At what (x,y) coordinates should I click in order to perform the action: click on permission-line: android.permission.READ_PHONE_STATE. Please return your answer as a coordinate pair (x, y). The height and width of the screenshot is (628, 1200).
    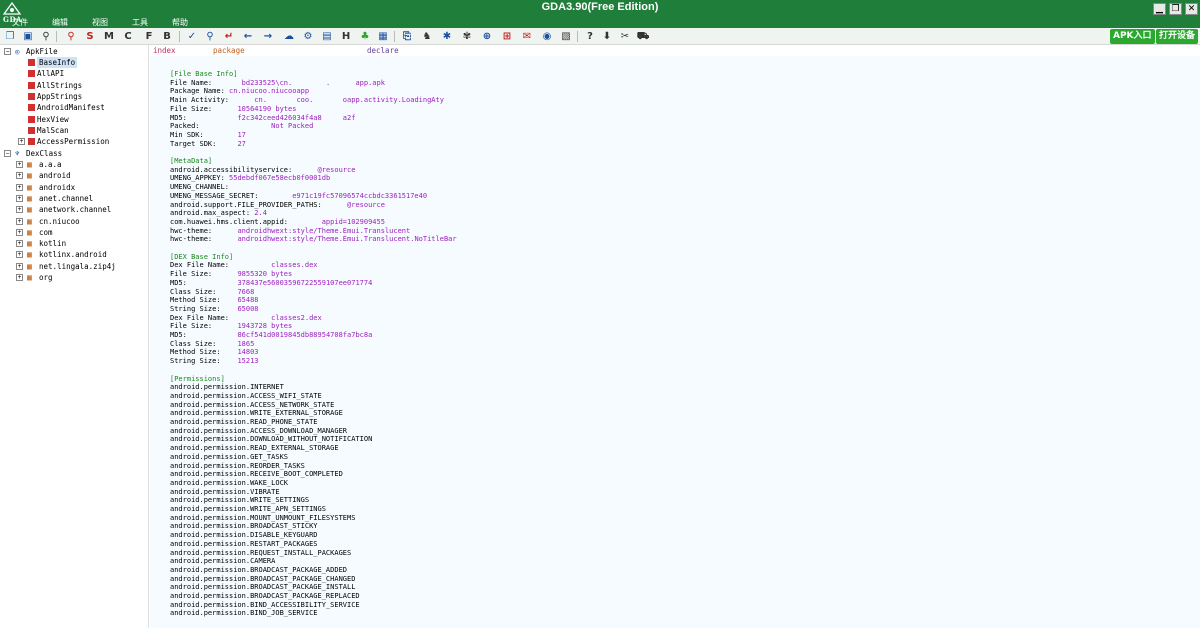
    Looking at the image, I should click on (244, 422).